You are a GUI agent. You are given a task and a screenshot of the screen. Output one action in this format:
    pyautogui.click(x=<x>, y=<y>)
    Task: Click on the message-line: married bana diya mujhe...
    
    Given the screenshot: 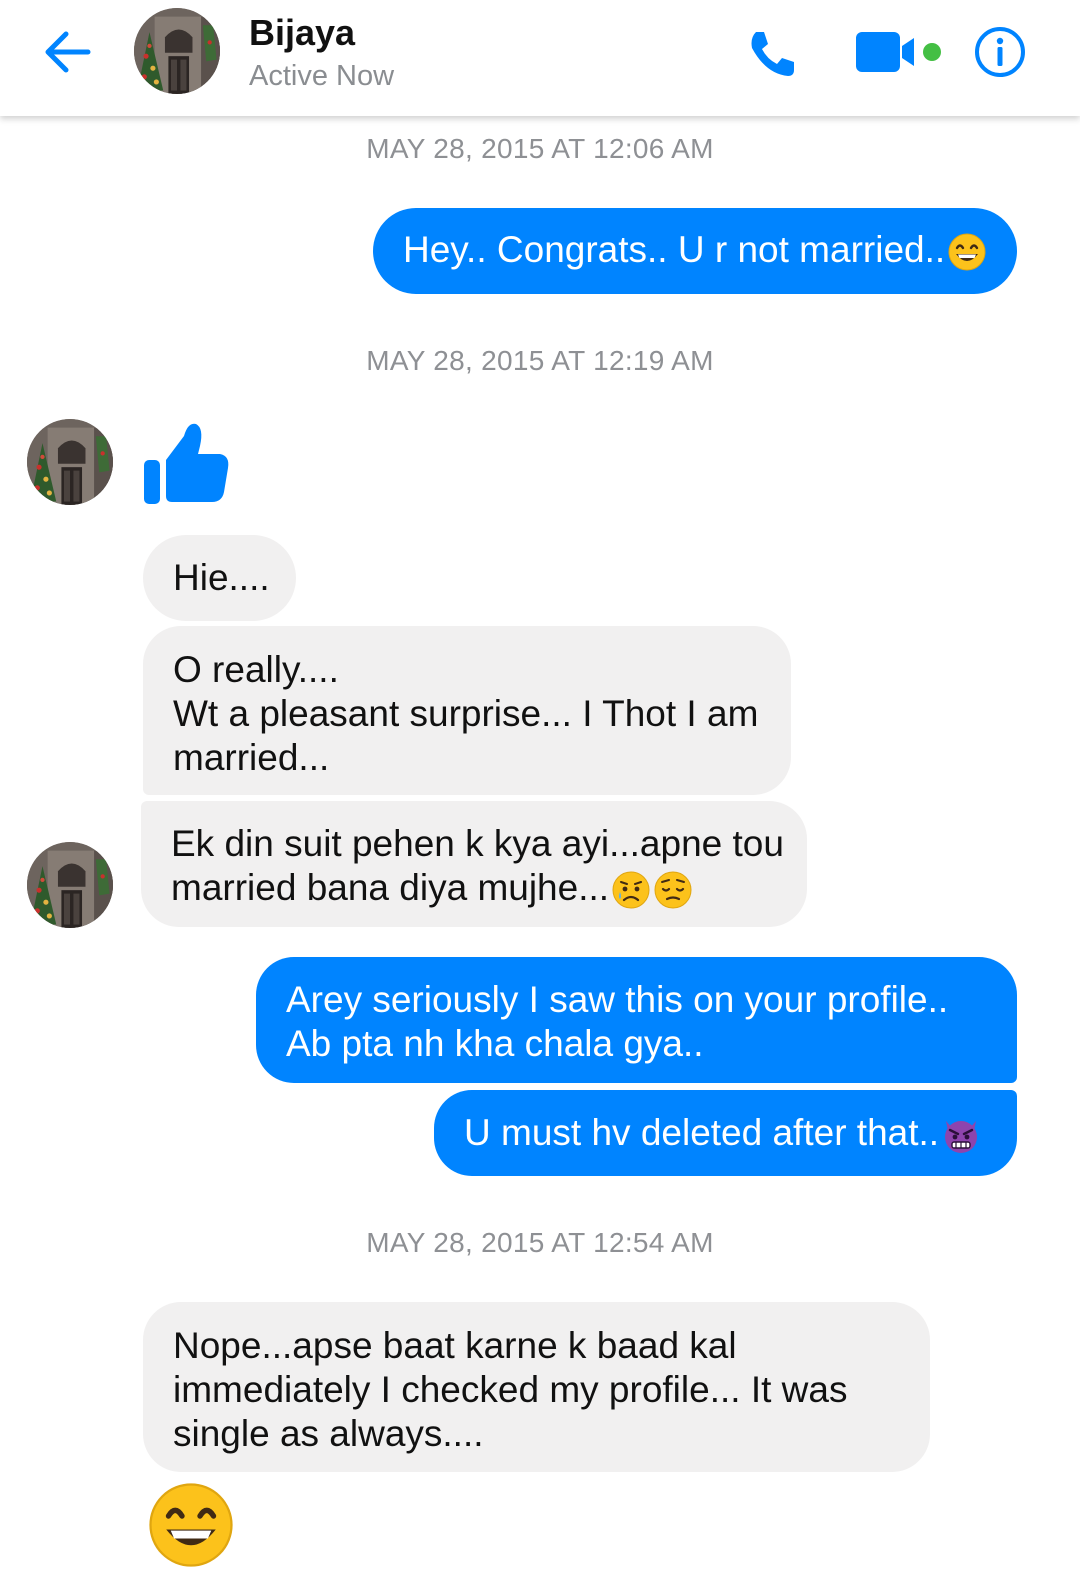 What is the action you would take?
    pyautogui.click(x=390, y=887)
    